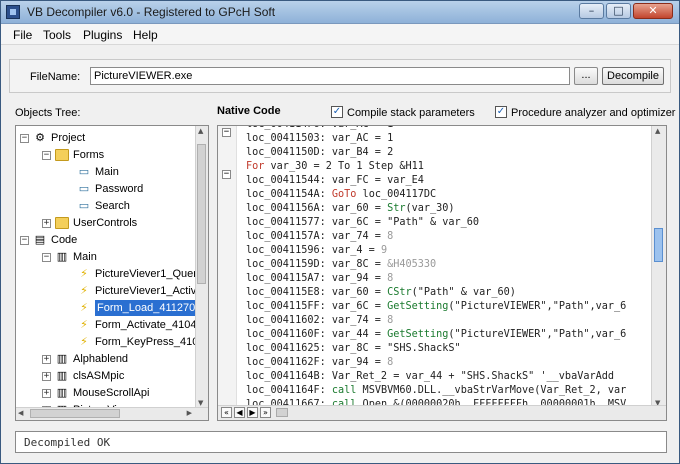 The height and width of the screenshot is (464, 680). What do you see at coordinates (252, 412) in the screenshot?
I see `nav-next-icon: ▶` at bounding box center [252, 412].